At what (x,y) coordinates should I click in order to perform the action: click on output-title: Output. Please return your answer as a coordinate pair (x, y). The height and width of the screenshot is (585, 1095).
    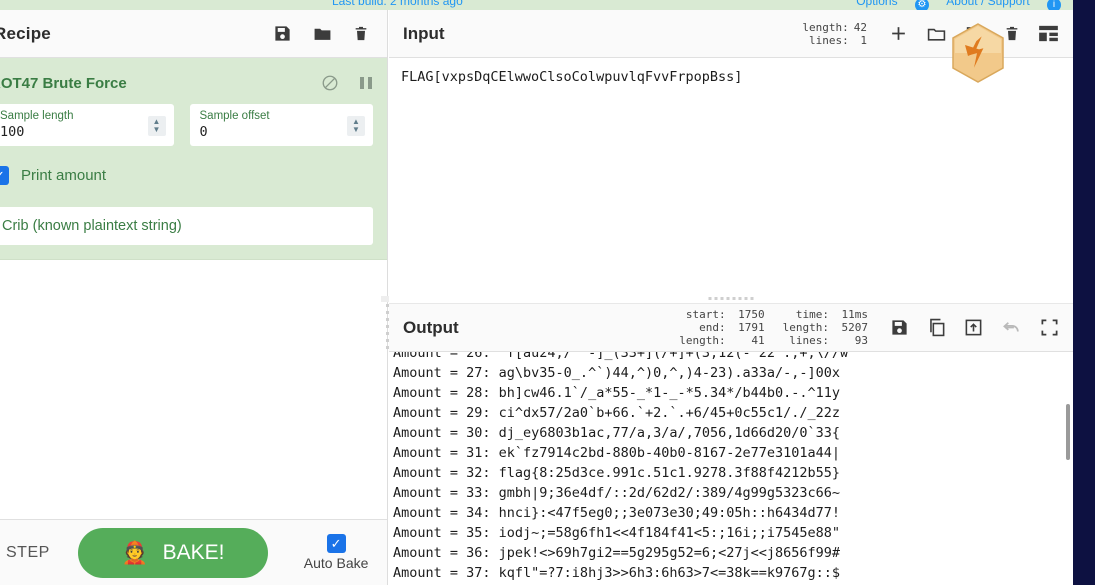
    Looking at the image, I should click on (431, 327).